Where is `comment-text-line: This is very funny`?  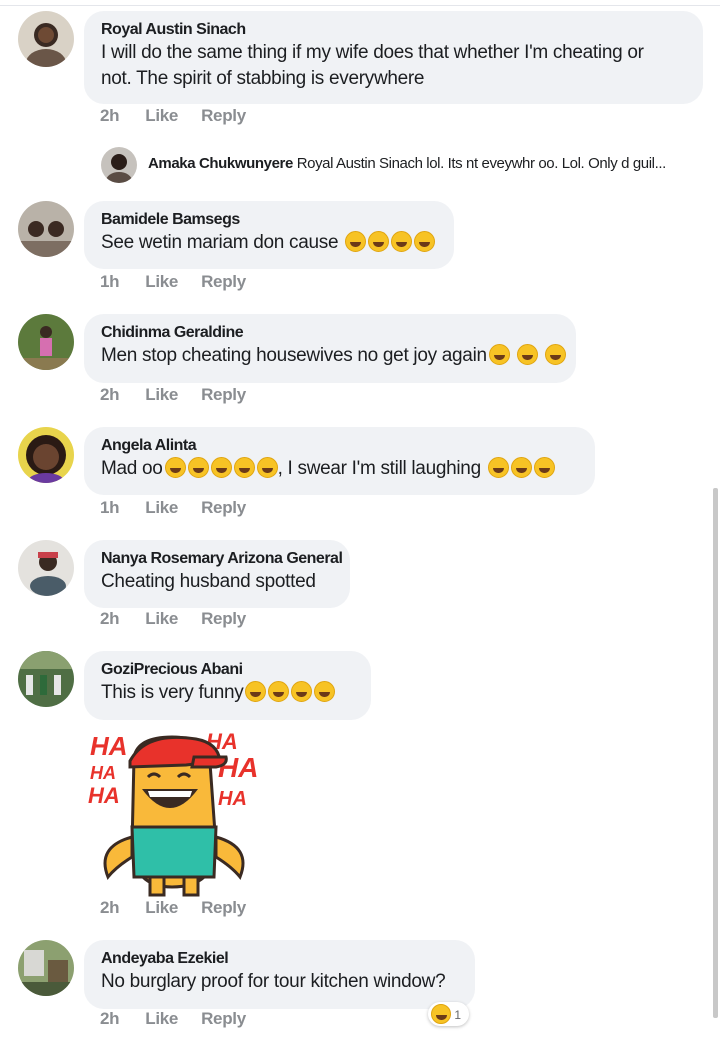
comment-text-line: This is very funny is located at coordinates (227, 693).